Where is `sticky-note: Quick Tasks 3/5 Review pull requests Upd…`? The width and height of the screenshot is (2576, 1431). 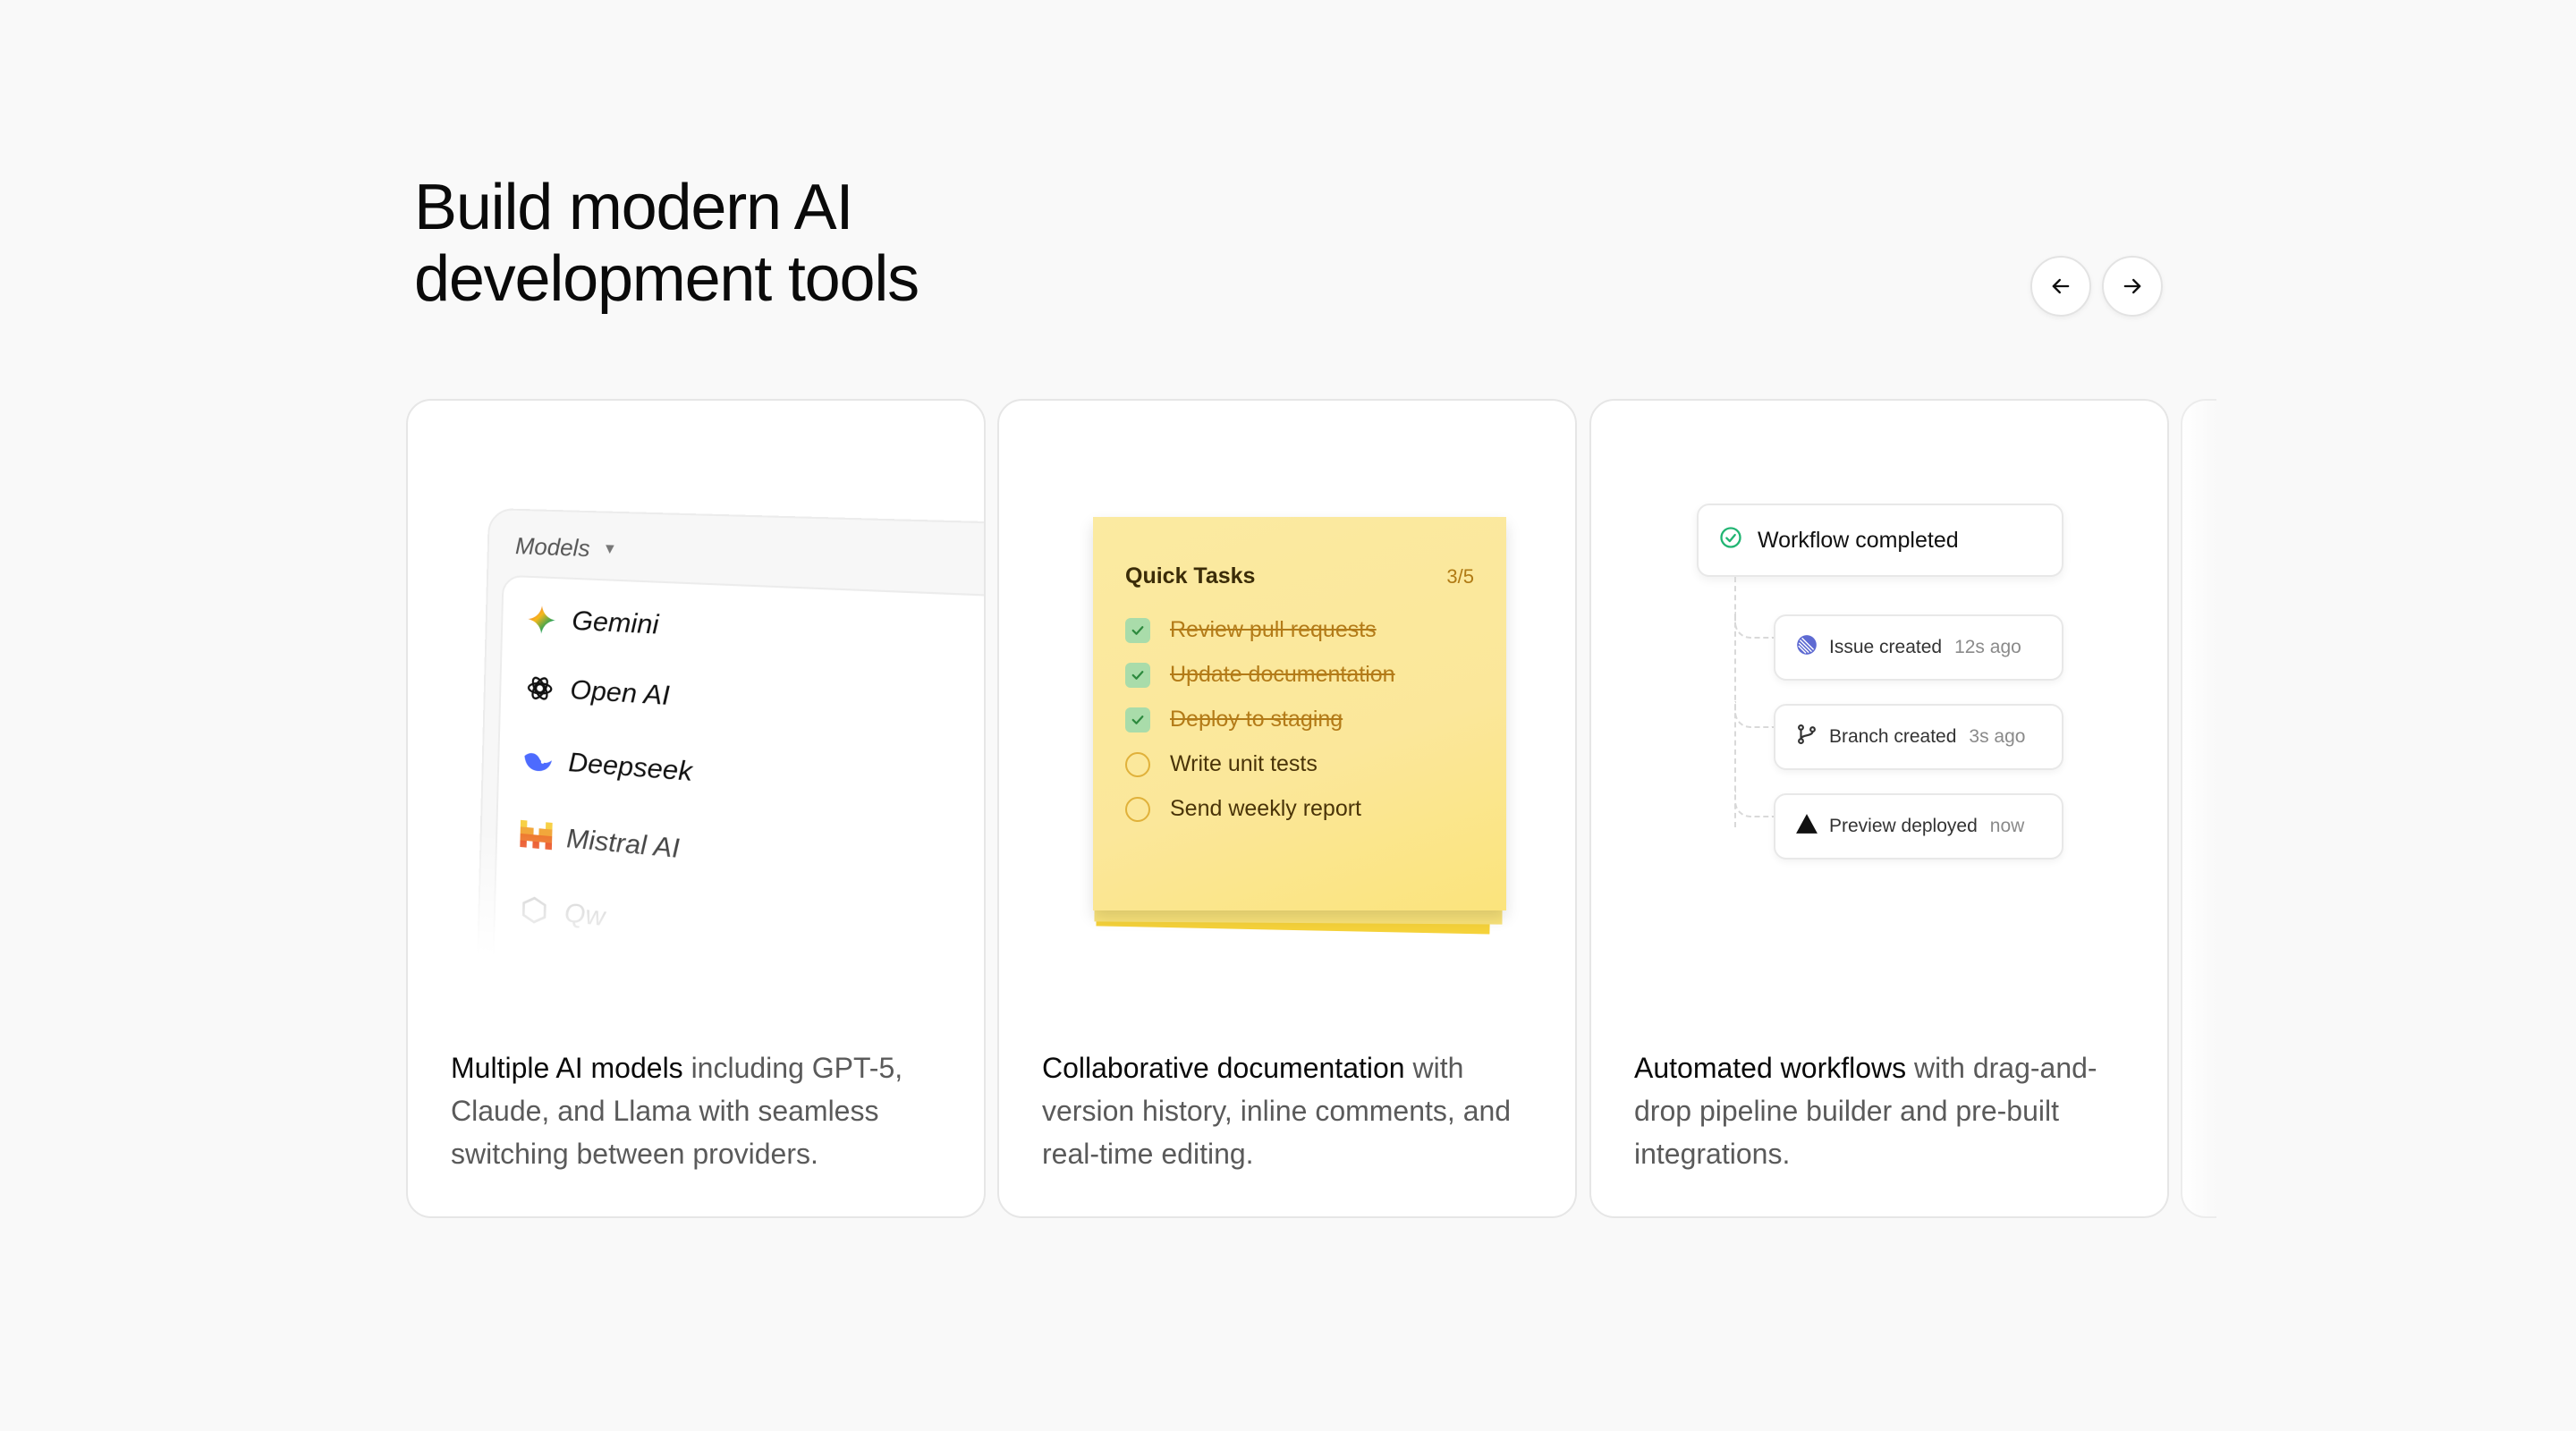
sticky-note: Quick Tasks 3/5 Review pull requests Upd… is located at coordinates (1299, 714).